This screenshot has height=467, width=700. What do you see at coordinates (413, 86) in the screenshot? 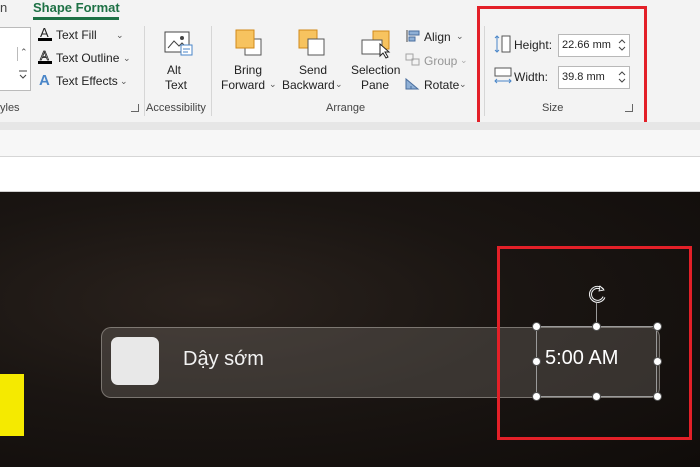
I see `rotate-icon` at bounding box center [413, 86].